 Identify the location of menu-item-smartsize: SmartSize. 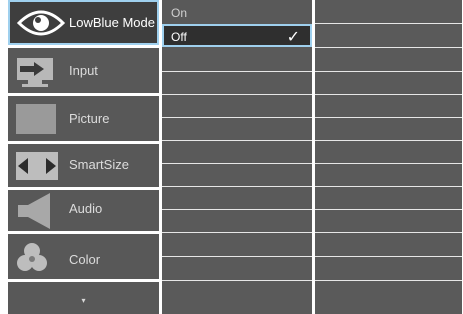
(83, 165).